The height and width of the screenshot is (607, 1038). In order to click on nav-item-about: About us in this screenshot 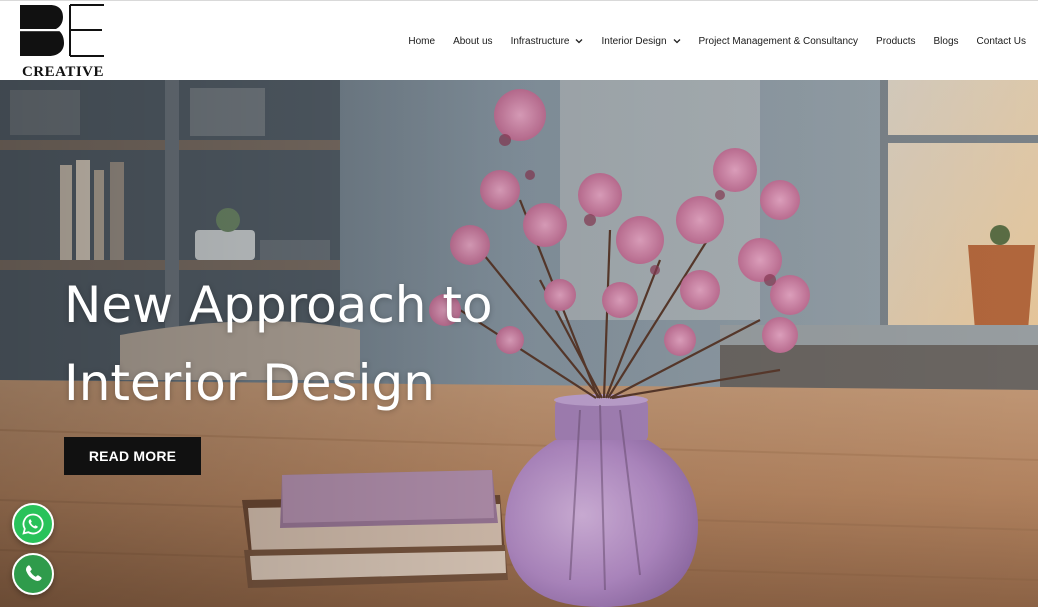, I will do `click(472, 41)`.